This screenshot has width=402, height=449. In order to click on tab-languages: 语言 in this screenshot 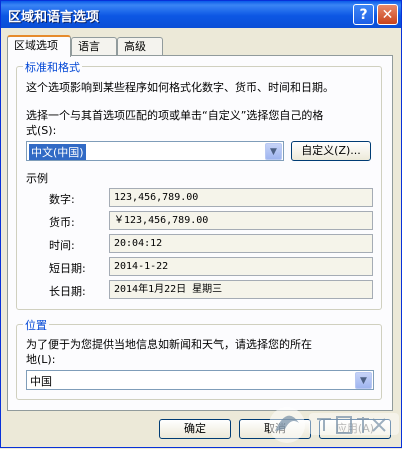, I will do `click(94, 46)`.